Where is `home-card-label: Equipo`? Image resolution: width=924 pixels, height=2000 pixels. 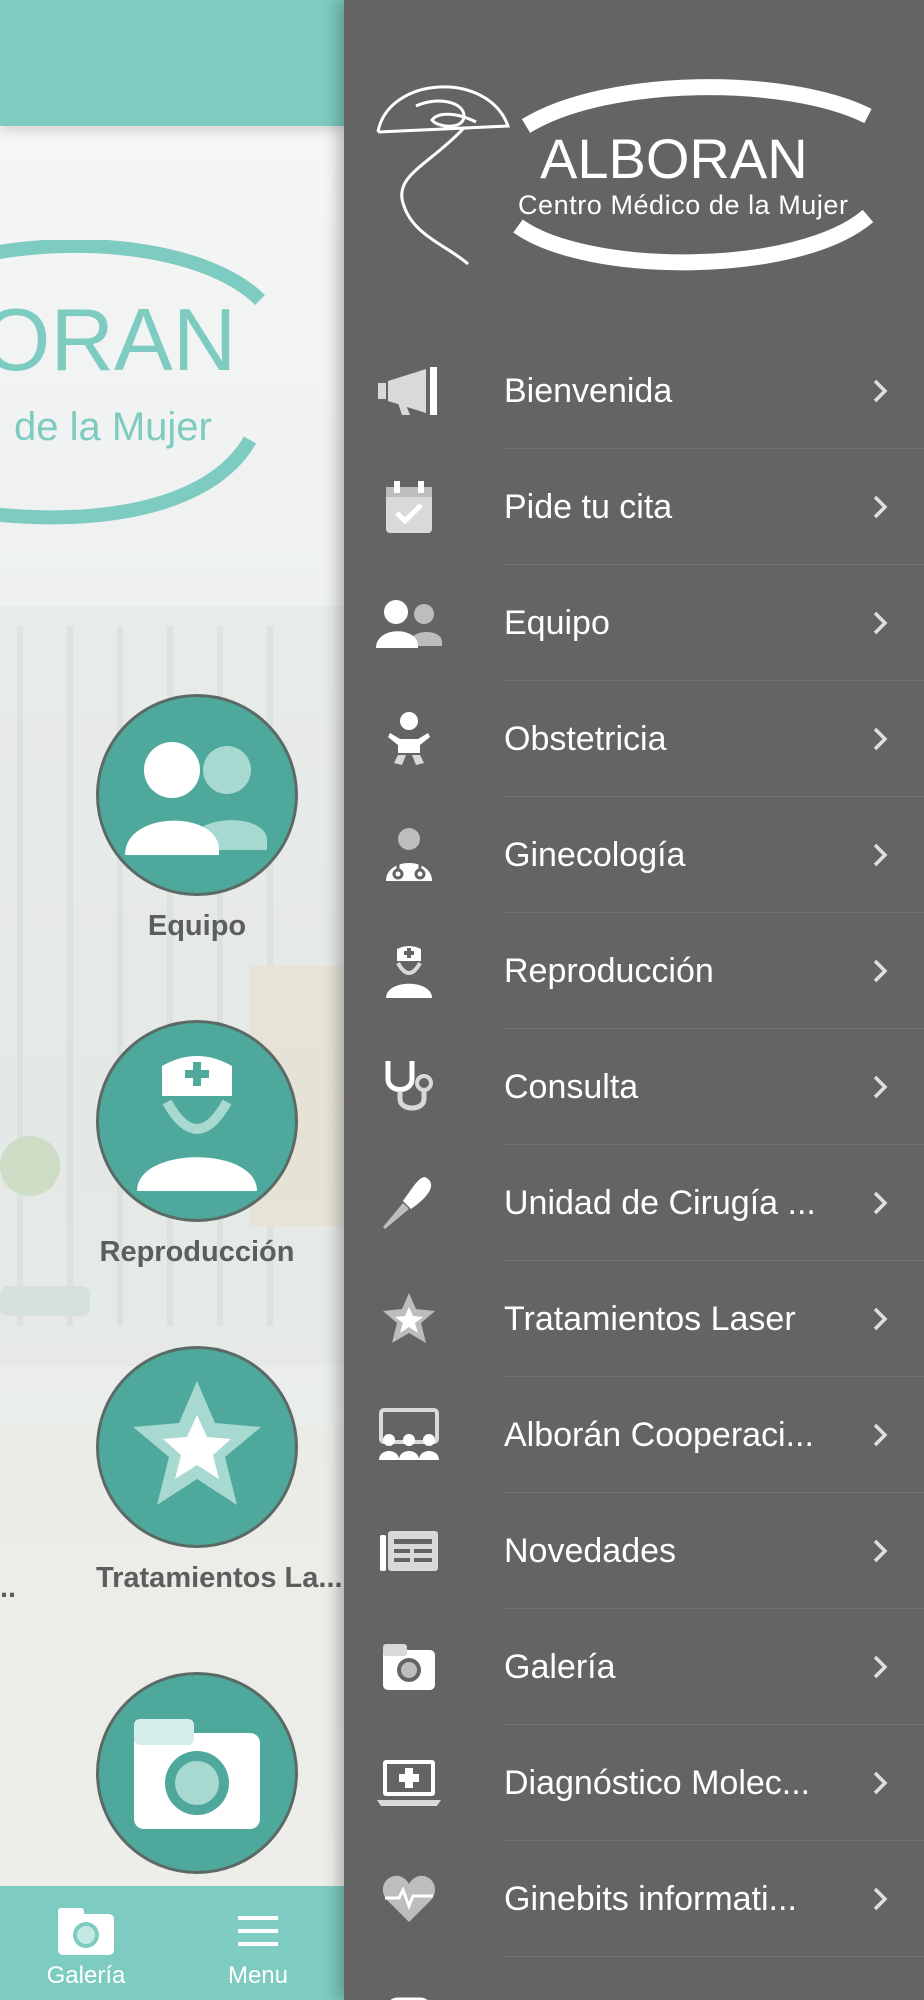
home-card-label: Equipo is located at coordinates (197, 926).